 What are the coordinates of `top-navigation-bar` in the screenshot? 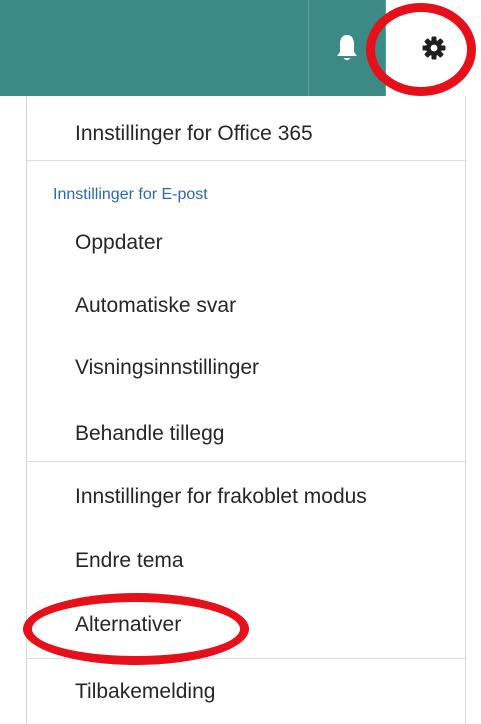 It's located at (240, 48).